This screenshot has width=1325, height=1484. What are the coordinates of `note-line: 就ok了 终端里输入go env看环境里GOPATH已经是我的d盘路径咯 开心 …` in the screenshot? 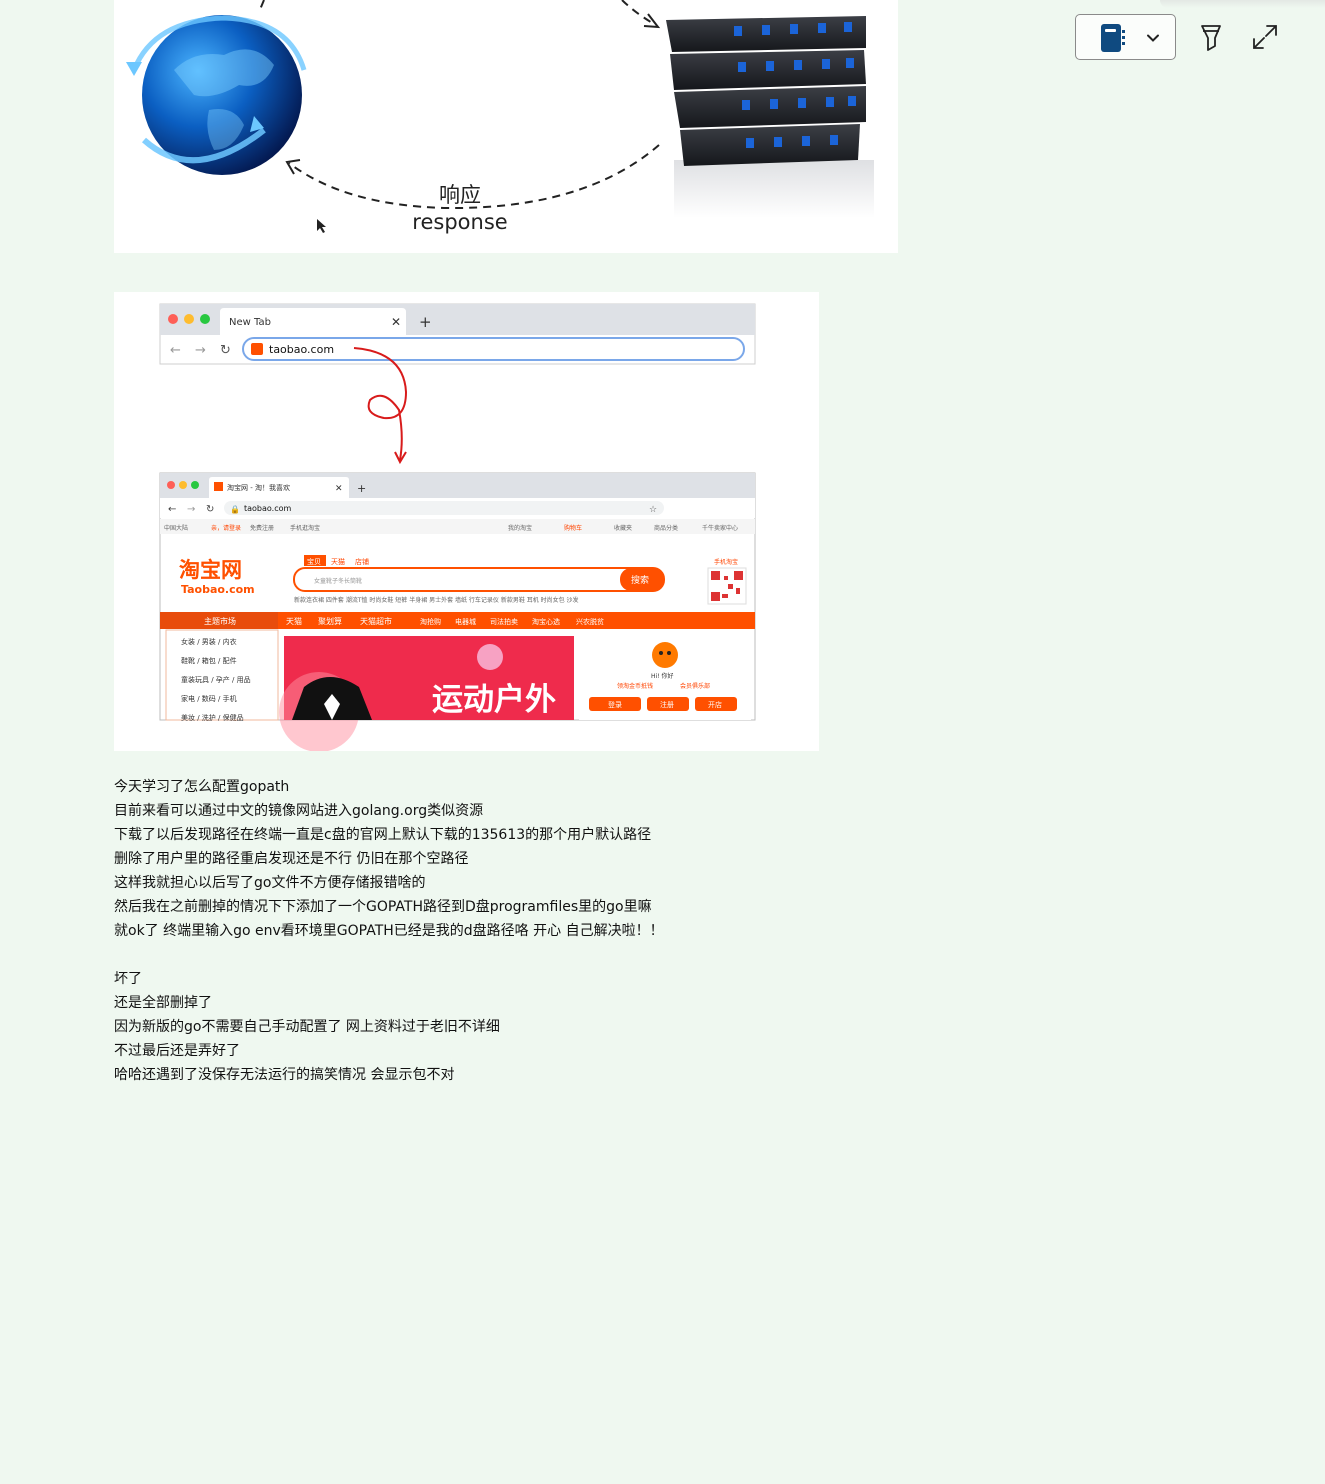 It's located at (389, 931).